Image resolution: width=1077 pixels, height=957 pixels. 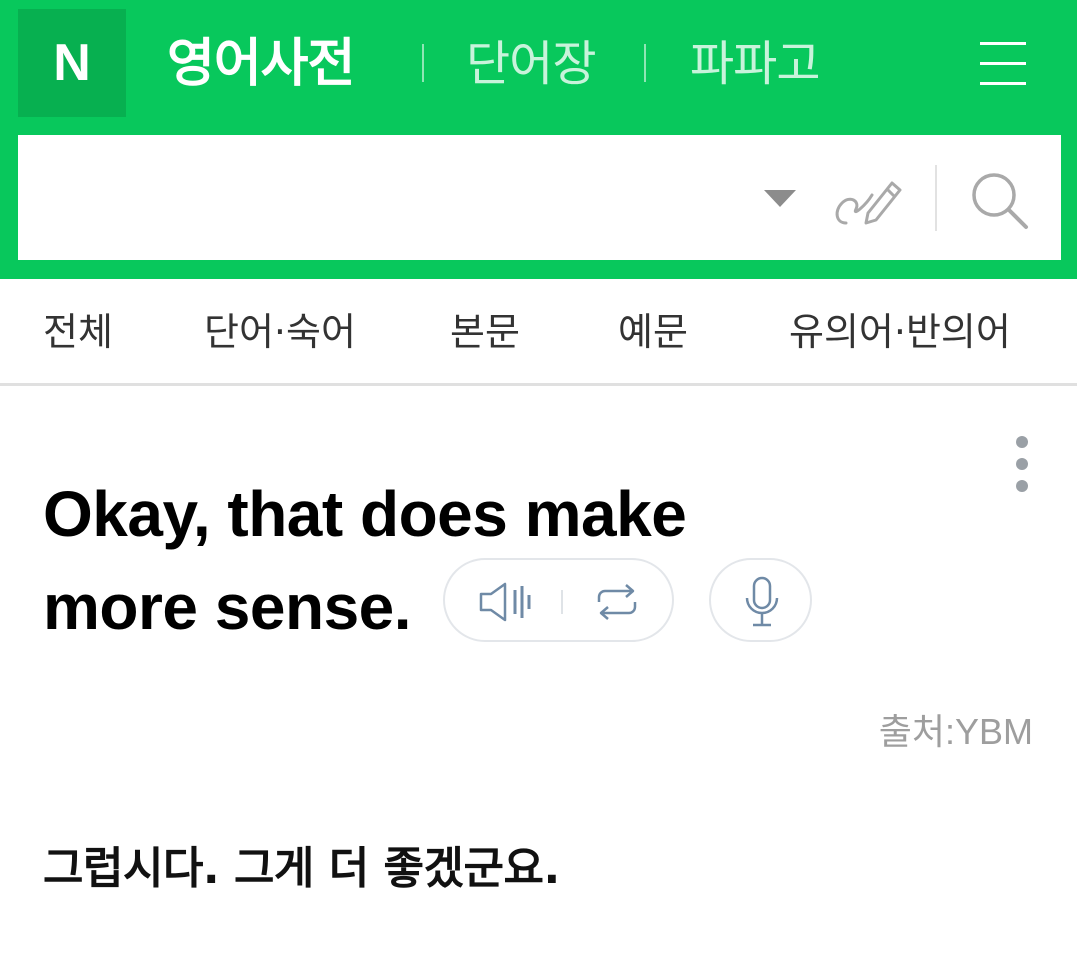 I want to click on microphone-button, so click(x=760, y=600).